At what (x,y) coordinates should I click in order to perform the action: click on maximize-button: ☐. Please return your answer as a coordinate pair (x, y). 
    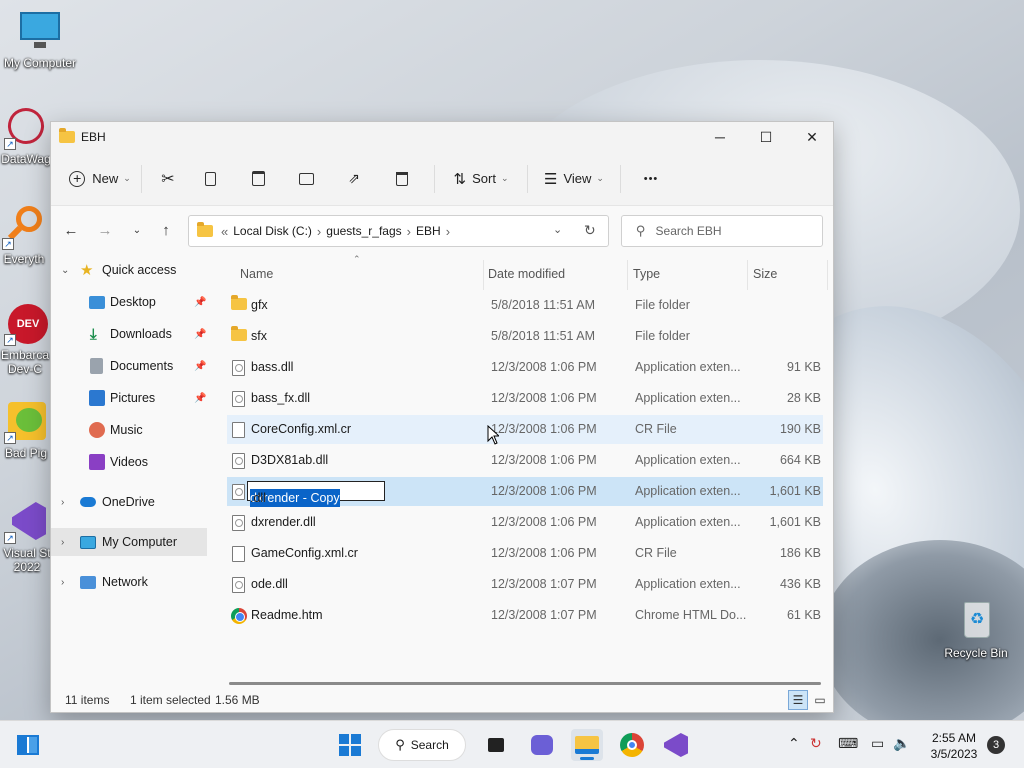
    Looking at the image, I should click on (766, 137).